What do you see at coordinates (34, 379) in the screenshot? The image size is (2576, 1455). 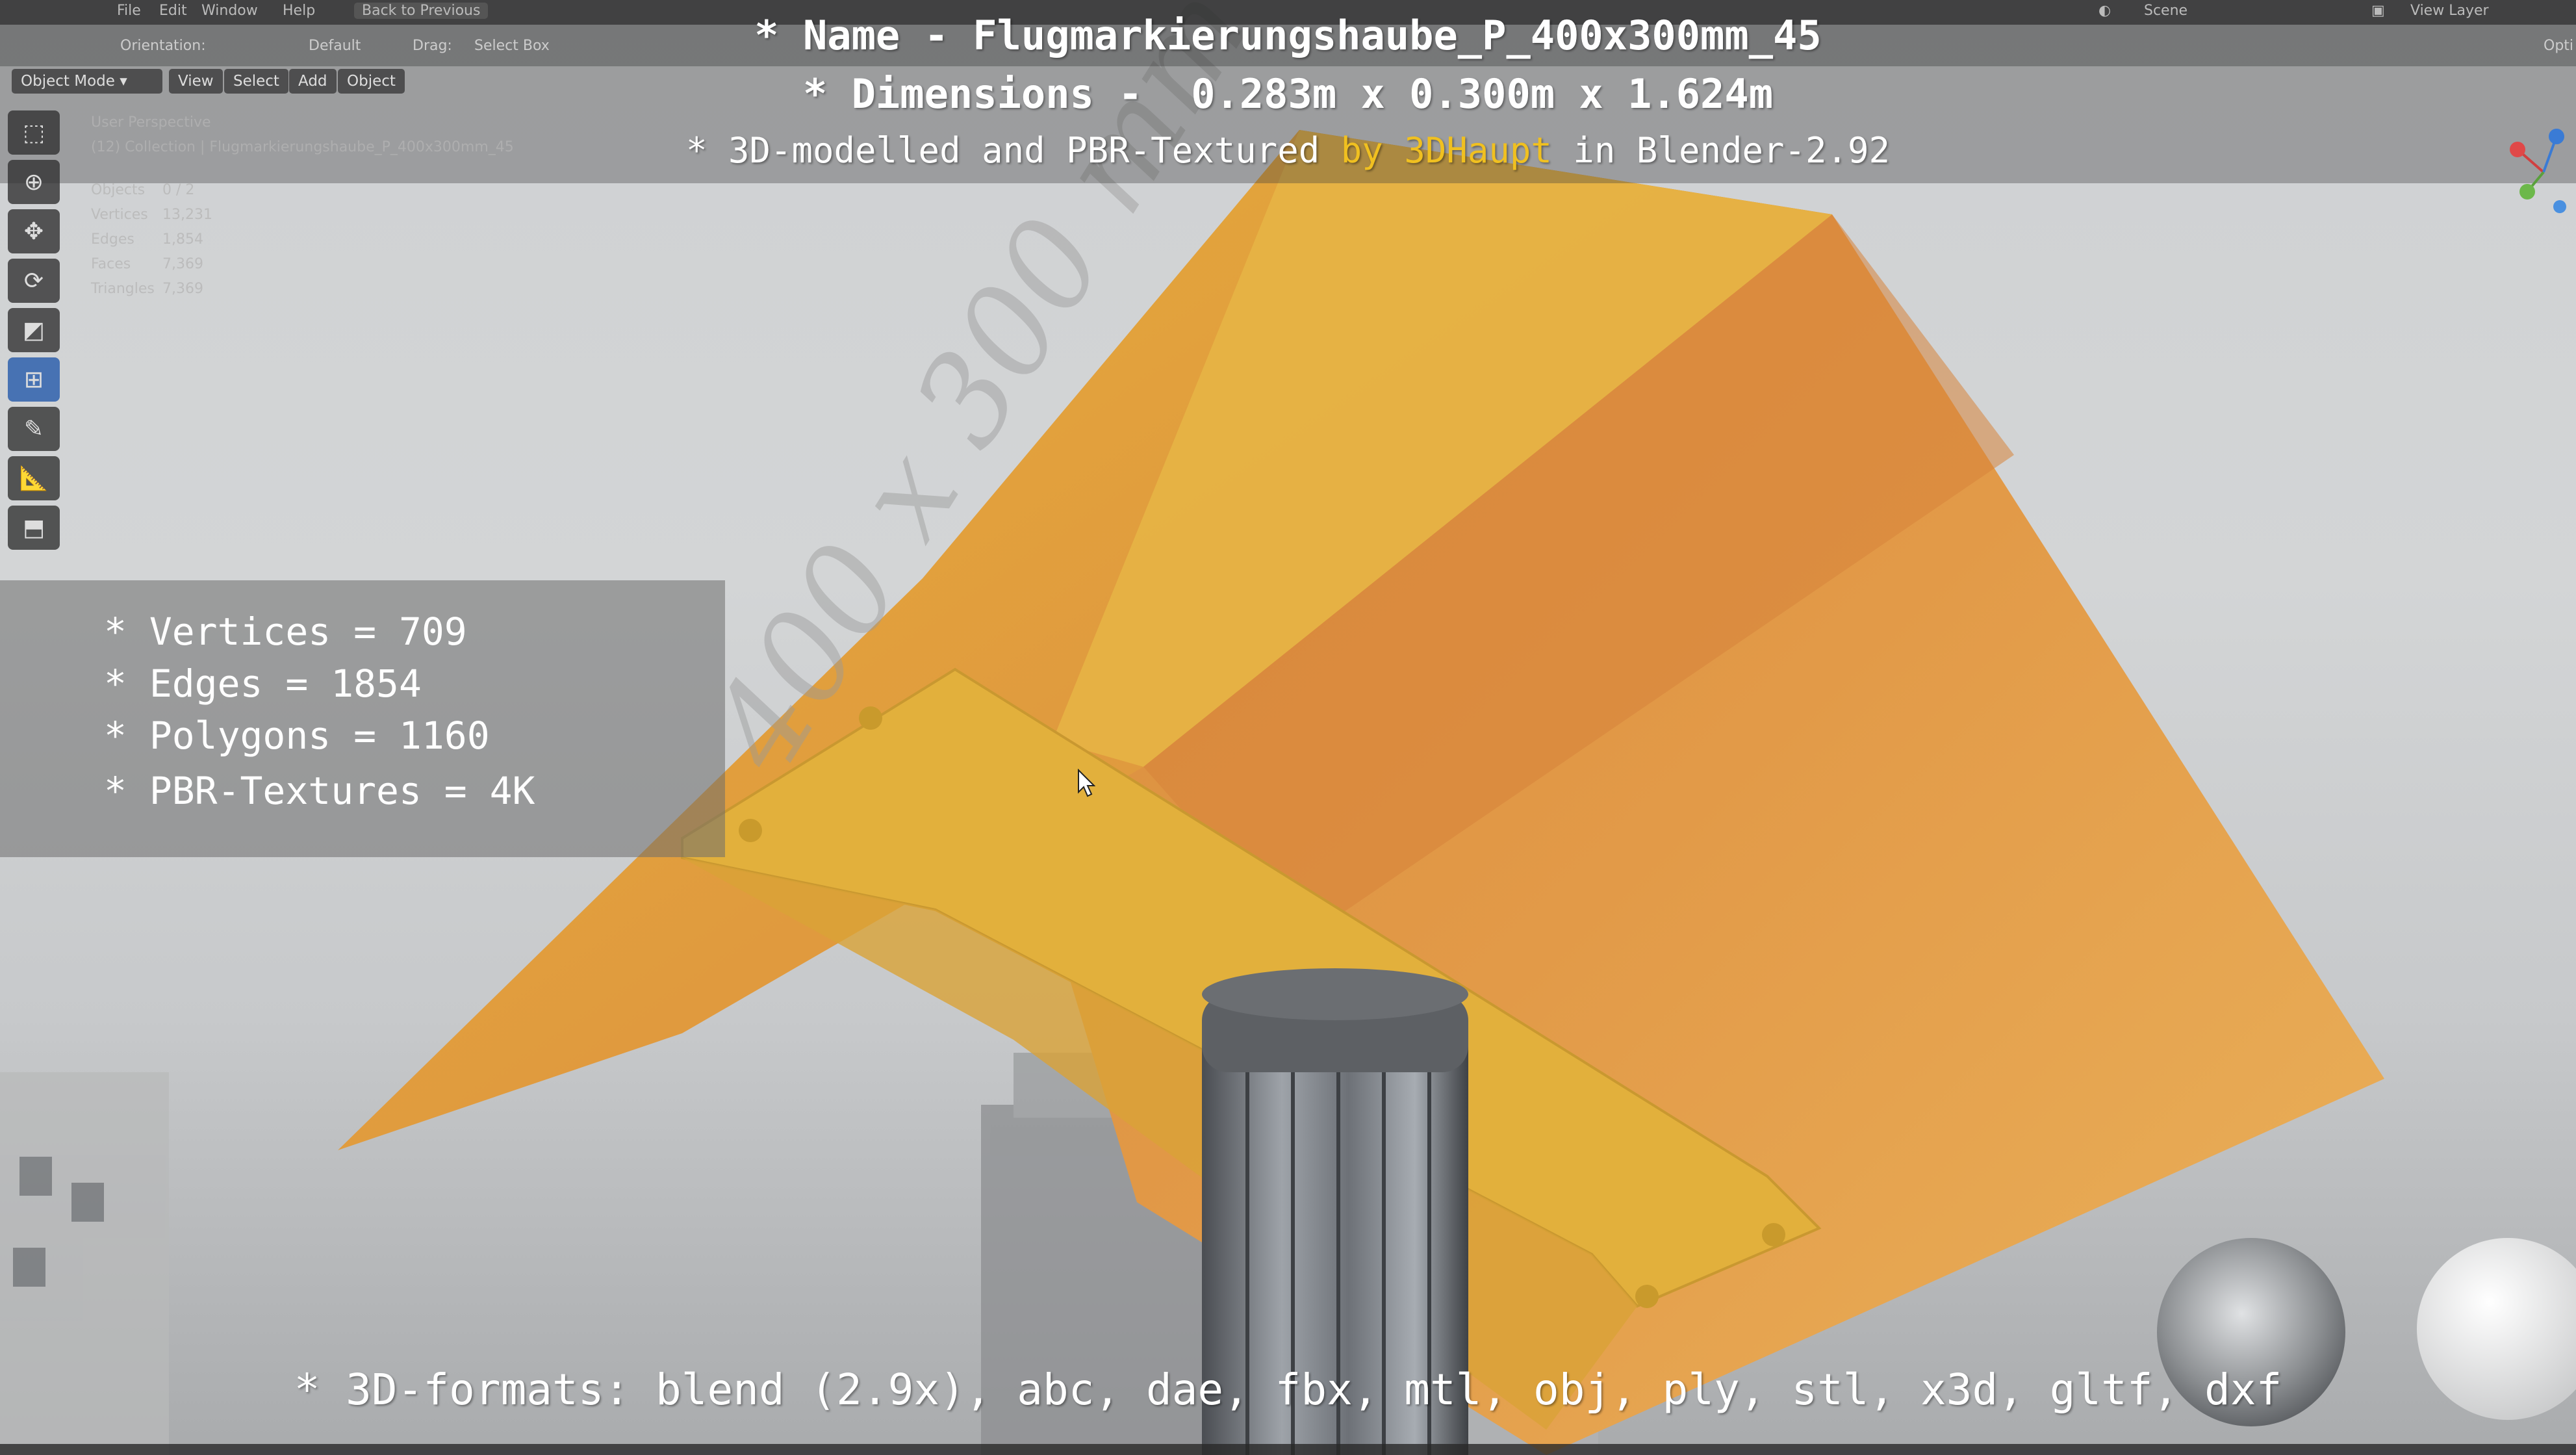 I see `transform-icon: ⊞` at bounding box center [34, 379].